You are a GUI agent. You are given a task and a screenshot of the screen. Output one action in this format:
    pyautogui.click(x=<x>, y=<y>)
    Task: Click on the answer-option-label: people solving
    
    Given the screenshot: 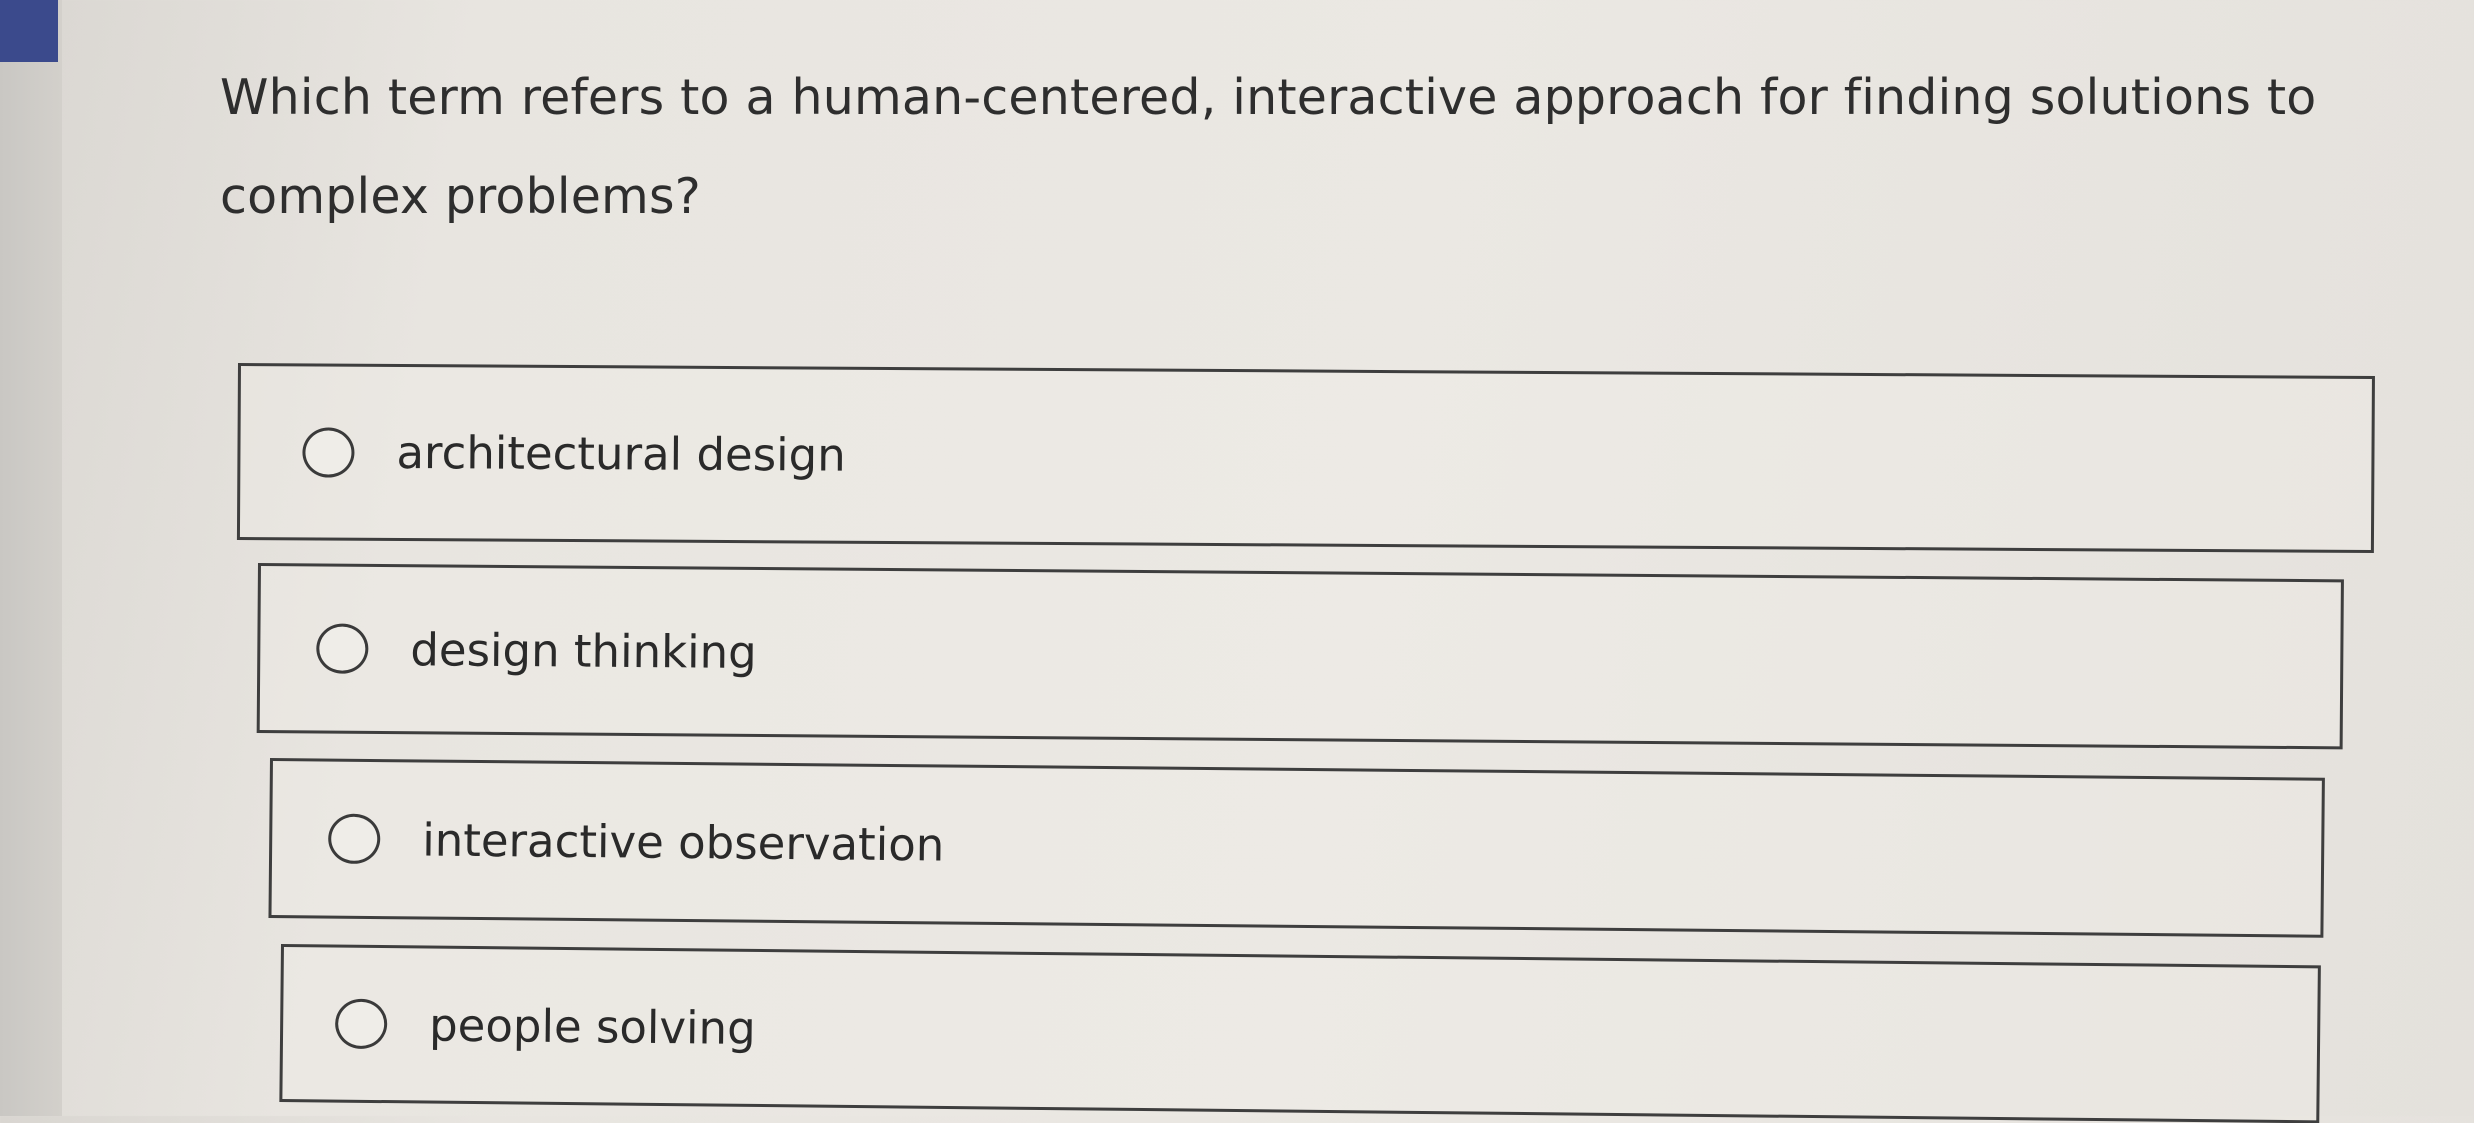 What is the action you would take?
    pyautogui.click(x=592, y=1026)
    